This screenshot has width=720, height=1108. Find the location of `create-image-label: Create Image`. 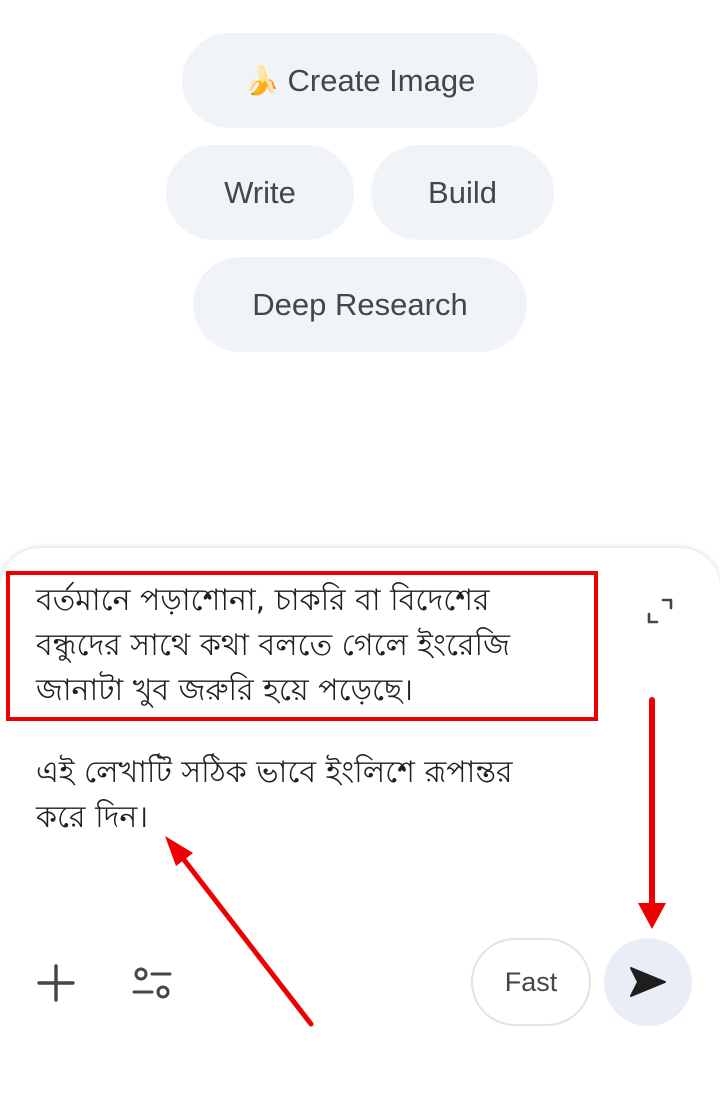

create-image-label: Create Image is located at coordinates (381, 80).